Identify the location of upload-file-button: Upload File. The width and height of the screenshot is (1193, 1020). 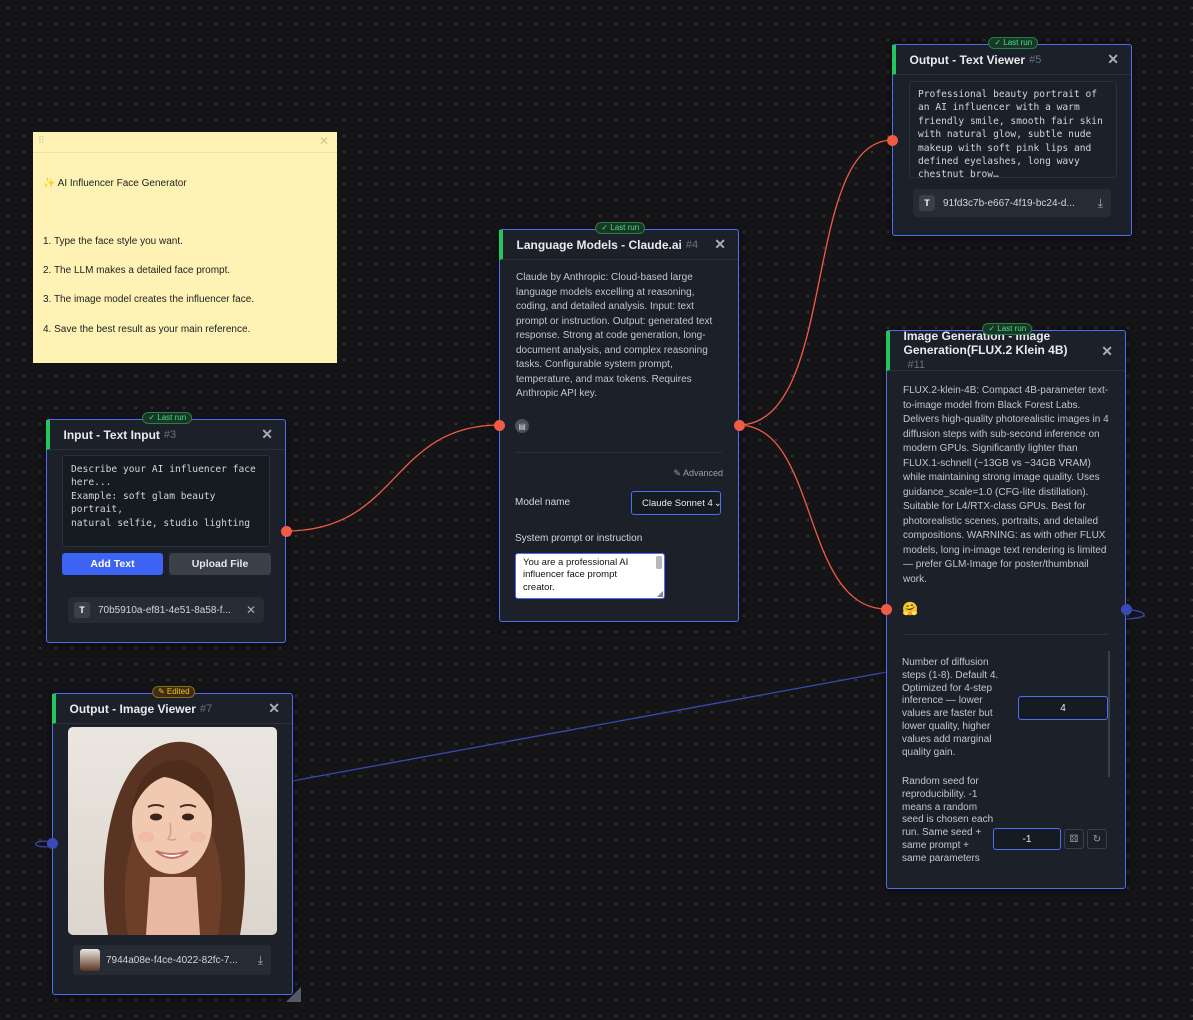
(220, 564).